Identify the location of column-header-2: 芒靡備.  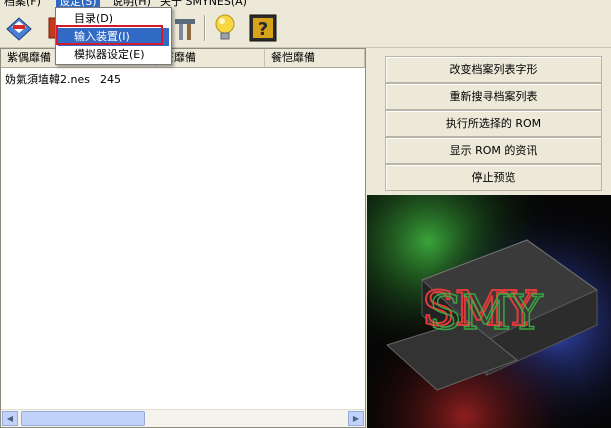
(211, 58).